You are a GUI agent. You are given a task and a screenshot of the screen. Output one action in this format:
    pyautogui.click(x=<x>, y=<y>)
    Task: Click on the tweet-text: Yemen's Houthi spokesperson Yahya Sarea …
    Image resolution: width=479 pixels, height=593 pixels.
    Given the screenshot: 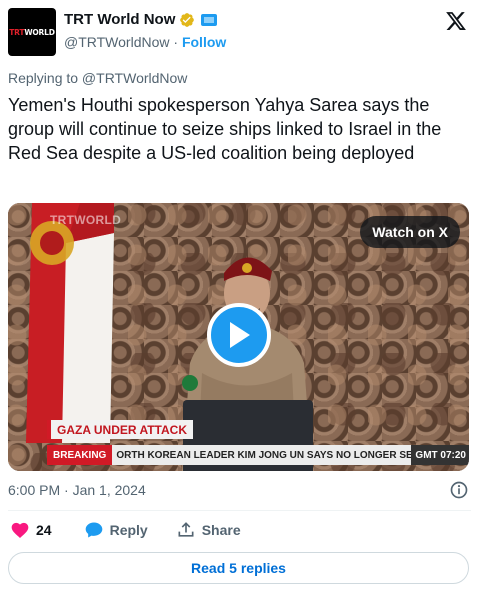 What is the action you would take?
    pyautogui.click(x=225, y=129)
    